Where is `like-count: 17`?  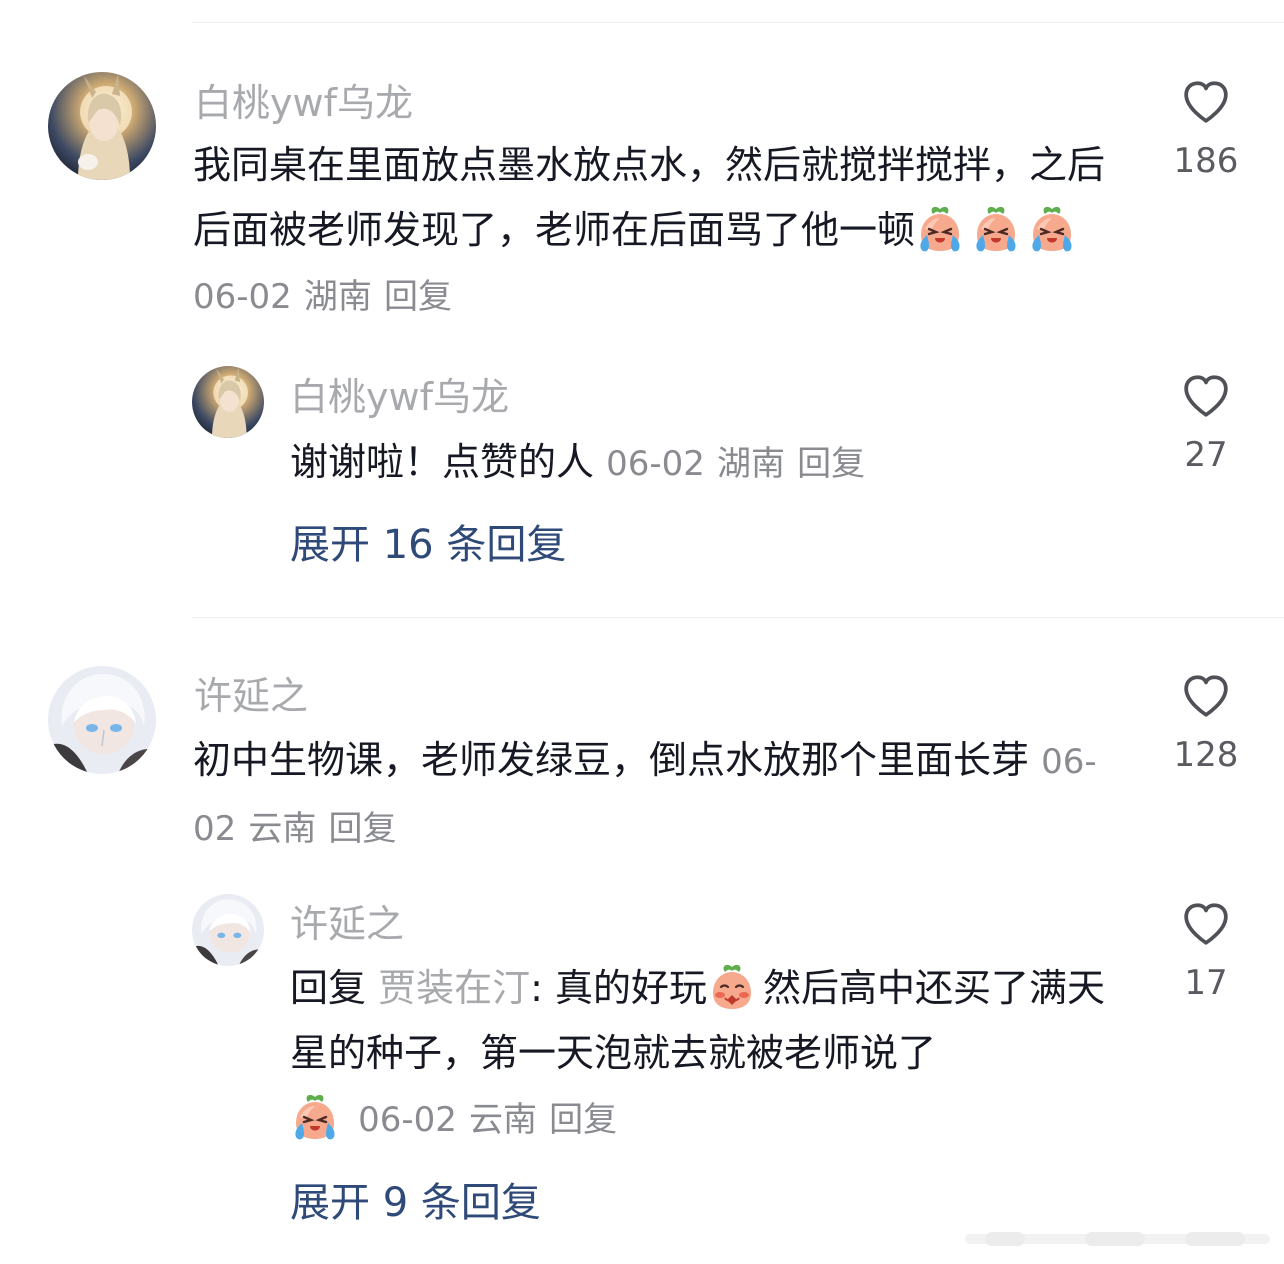
like-count: 17 is located at coordinates (1206, 983).